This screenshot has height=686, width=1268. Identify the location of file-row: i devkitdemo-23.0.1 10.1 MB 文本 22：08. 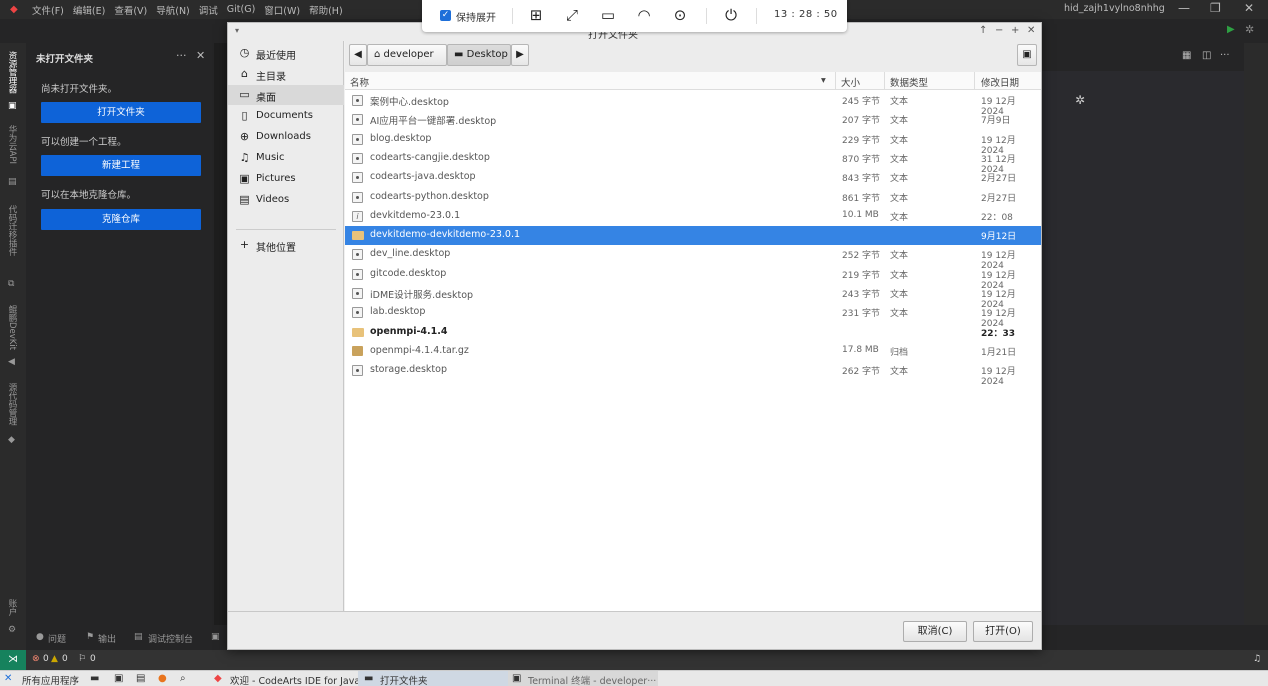
(693, 216).